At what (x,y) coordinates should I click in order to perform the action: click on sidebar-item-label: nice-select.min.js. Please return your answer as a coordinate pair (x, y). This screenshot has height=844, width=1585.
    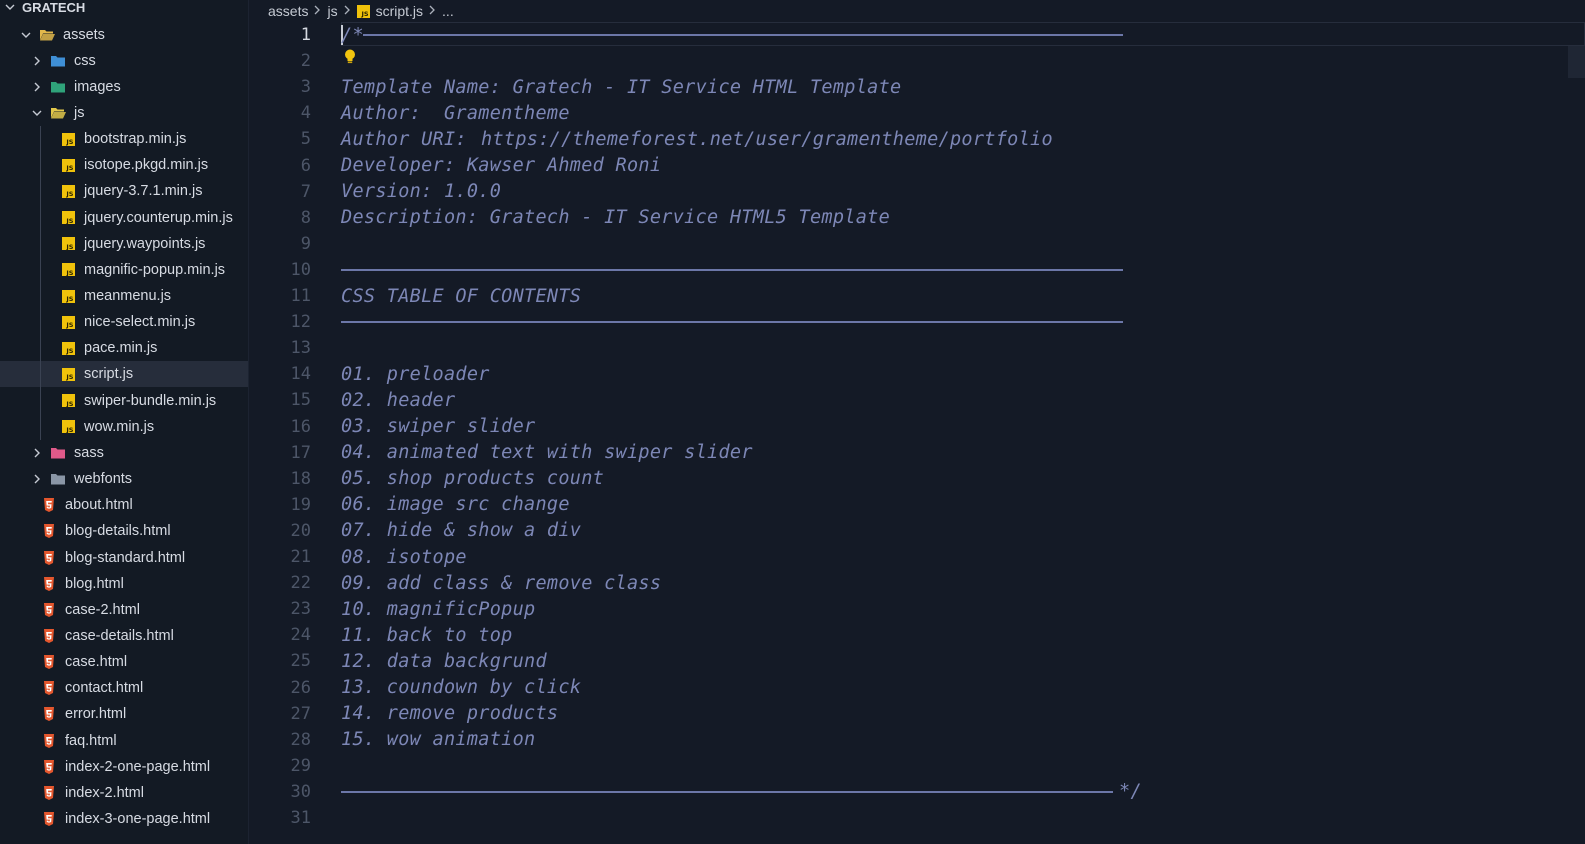
    Looking at the image, I should click on (140, 322).